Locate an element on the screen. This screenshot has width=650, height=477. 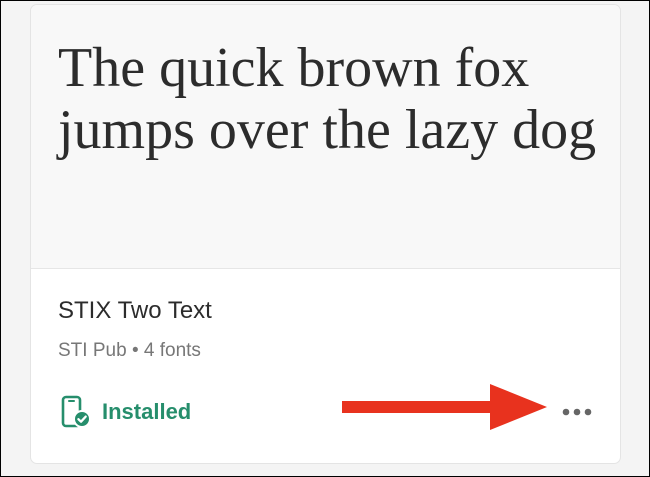
foundry-name: STI Pub is located at coordinates (92, 350).